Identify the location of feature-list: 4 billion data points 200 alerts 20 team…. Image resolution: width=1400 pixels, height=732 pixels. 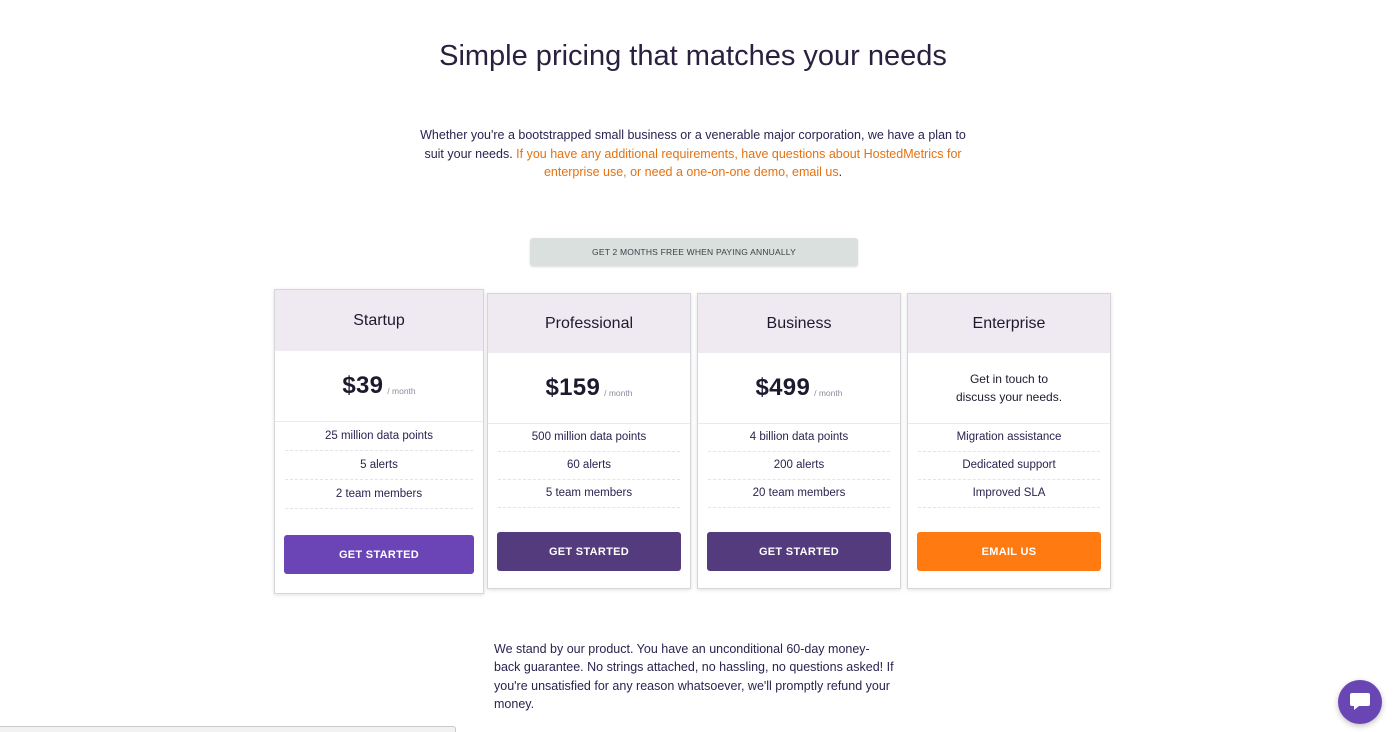
(799, 466).